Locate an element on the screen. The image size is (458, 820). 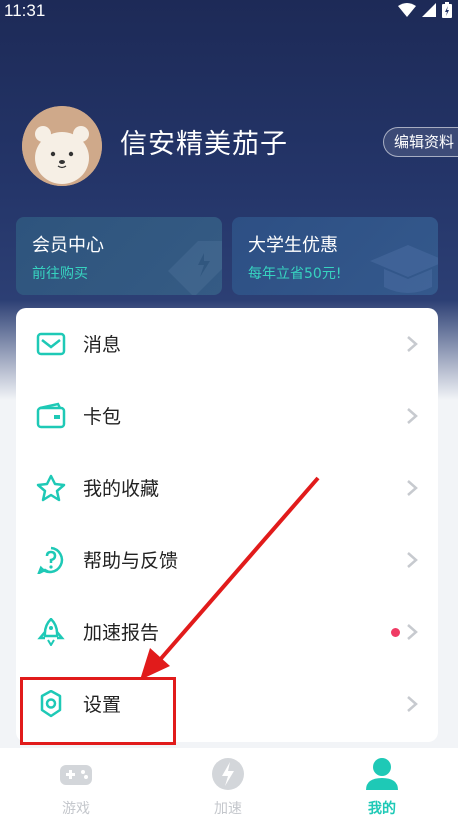
menu-label-favorites: 我的收藏 is located at coordinates (121, 489).